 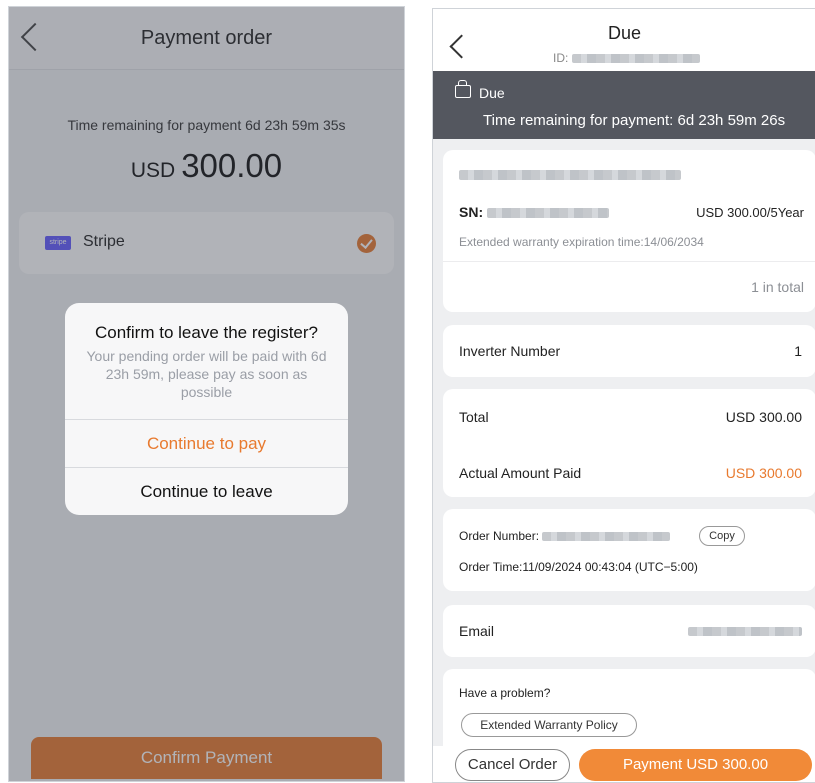 What do you see at coordinates (463, 89) in the screenshot?
I see `bag-icon` at bounding box center [463, 89].